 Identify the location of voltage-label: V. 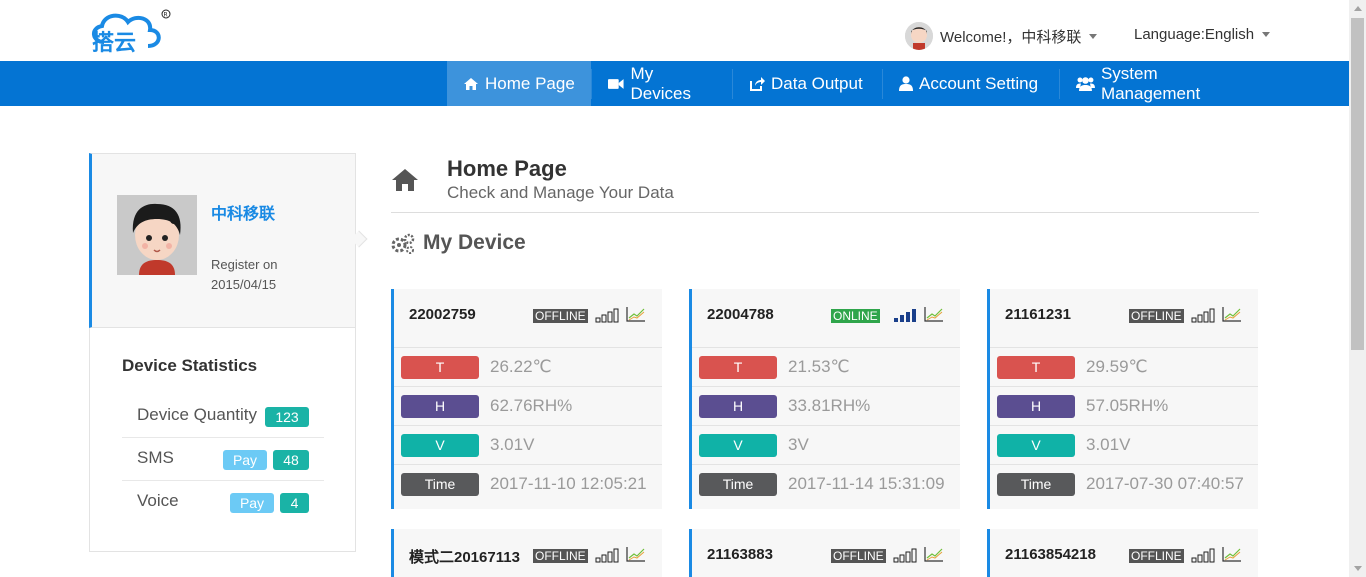
(440, 445).